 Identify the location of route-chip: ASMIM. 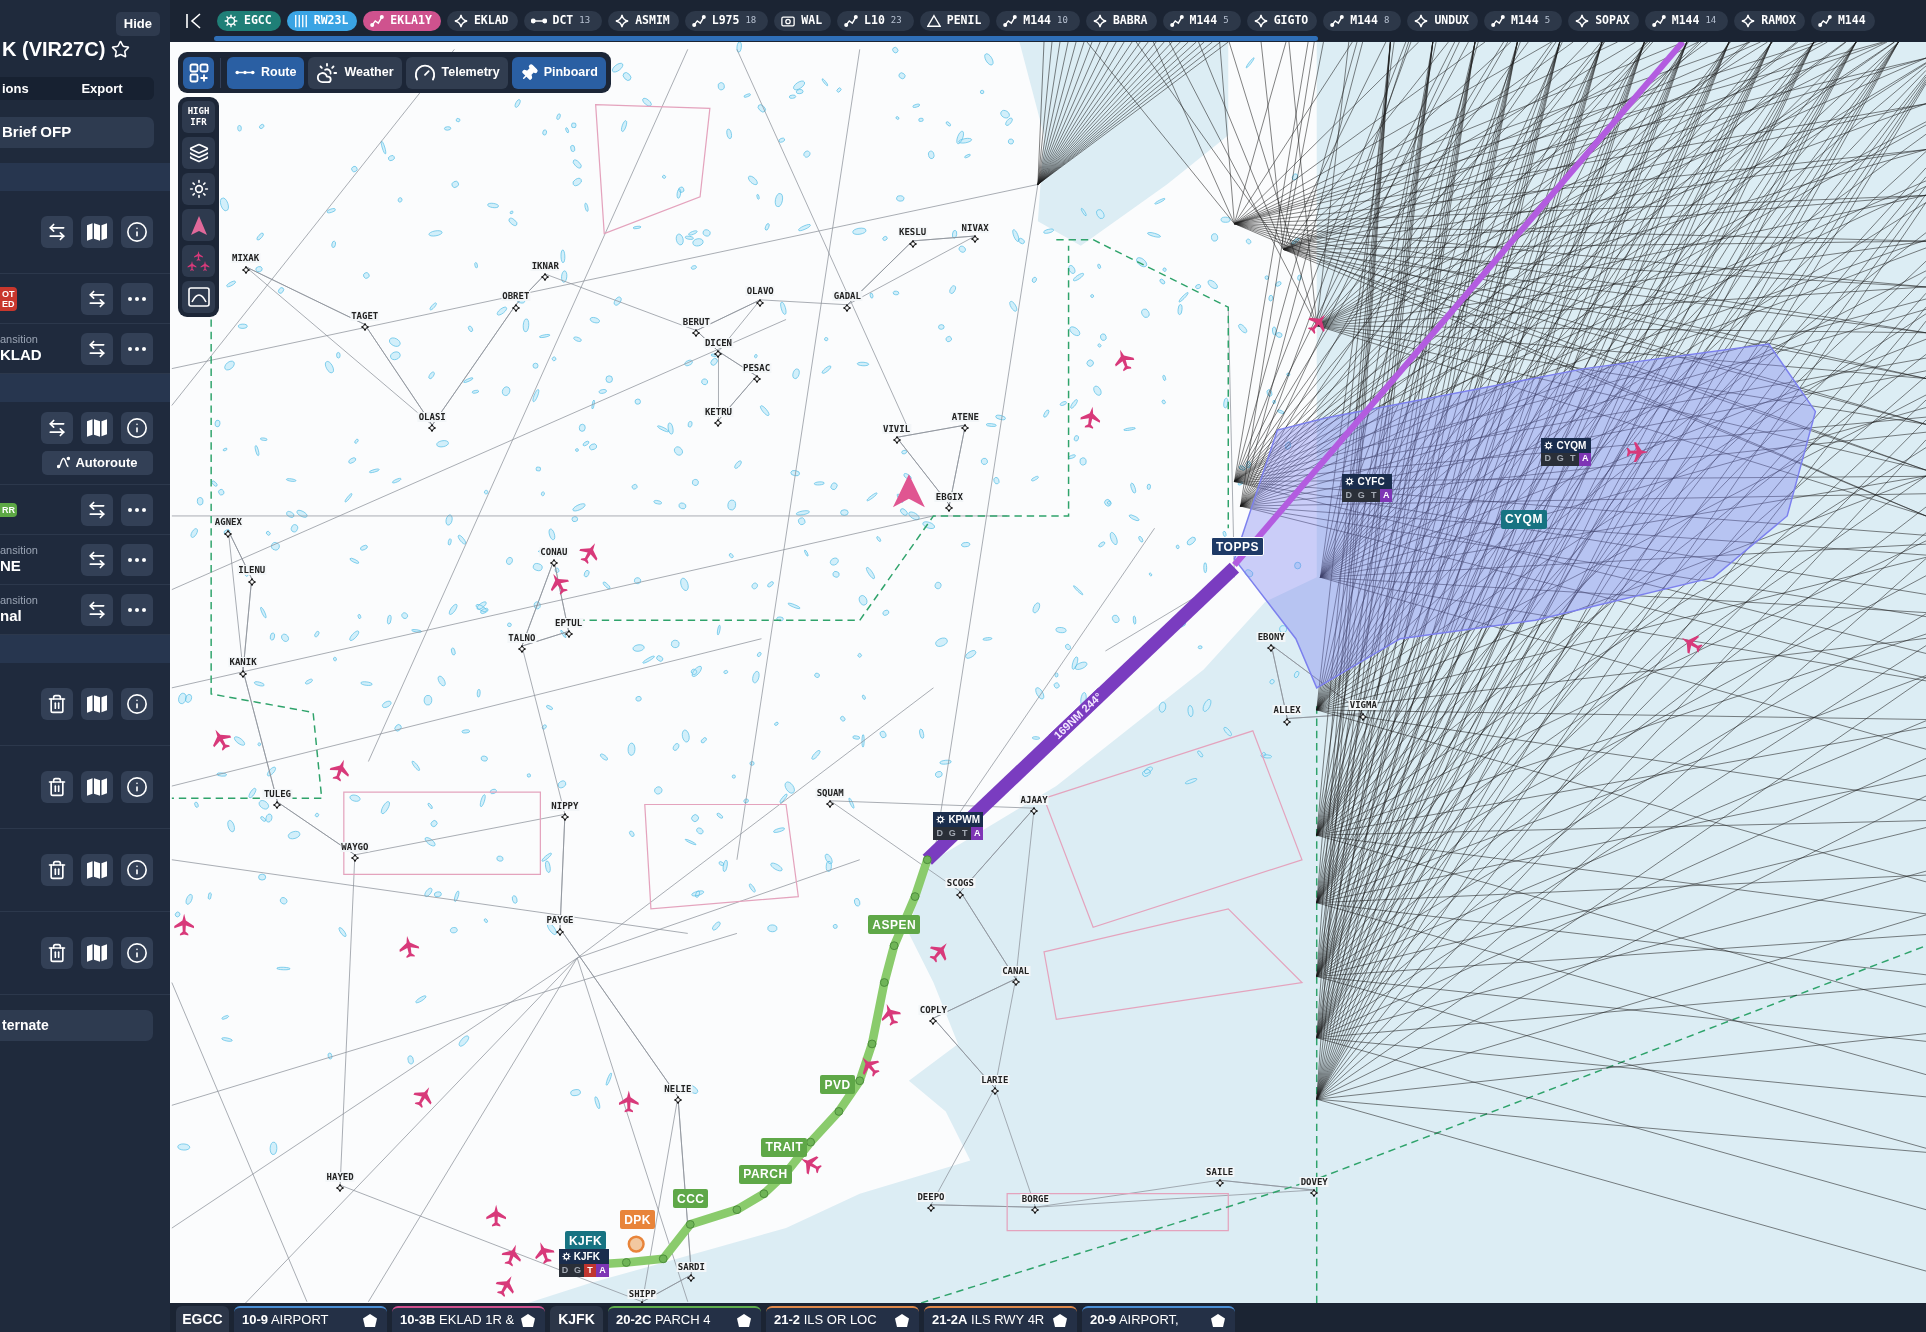
(643, 21).